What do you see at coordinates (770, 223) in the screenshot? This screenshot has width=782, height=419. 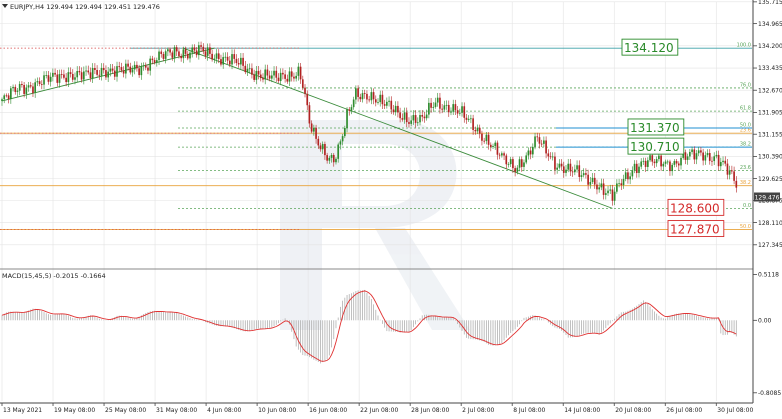 I see `price-tick-label: 128.110` at bounding box center [770, 223].